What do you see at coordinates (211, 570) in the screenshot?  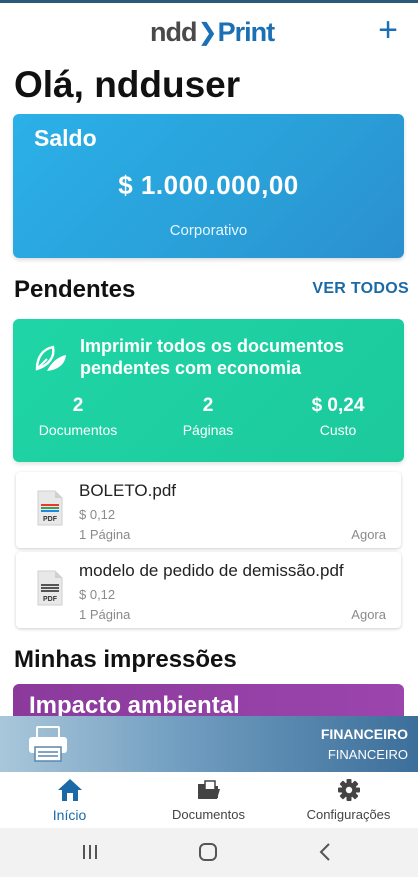 I see `document-name: modelo de pedido de demissão.pdf` at bounding box center [211, 570].